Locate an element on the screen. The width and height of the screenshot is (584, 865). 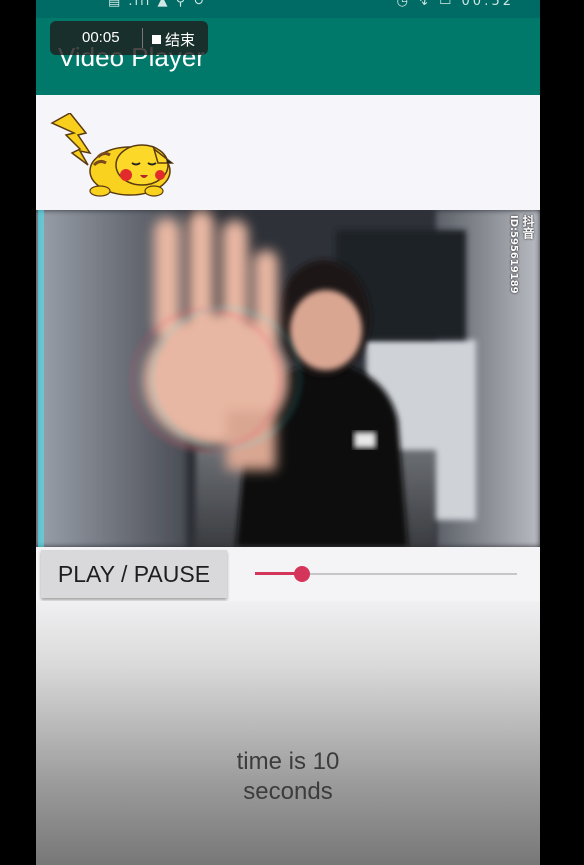
elapsed-time-line-1: time is 10 is located at coordinates (288, 761).